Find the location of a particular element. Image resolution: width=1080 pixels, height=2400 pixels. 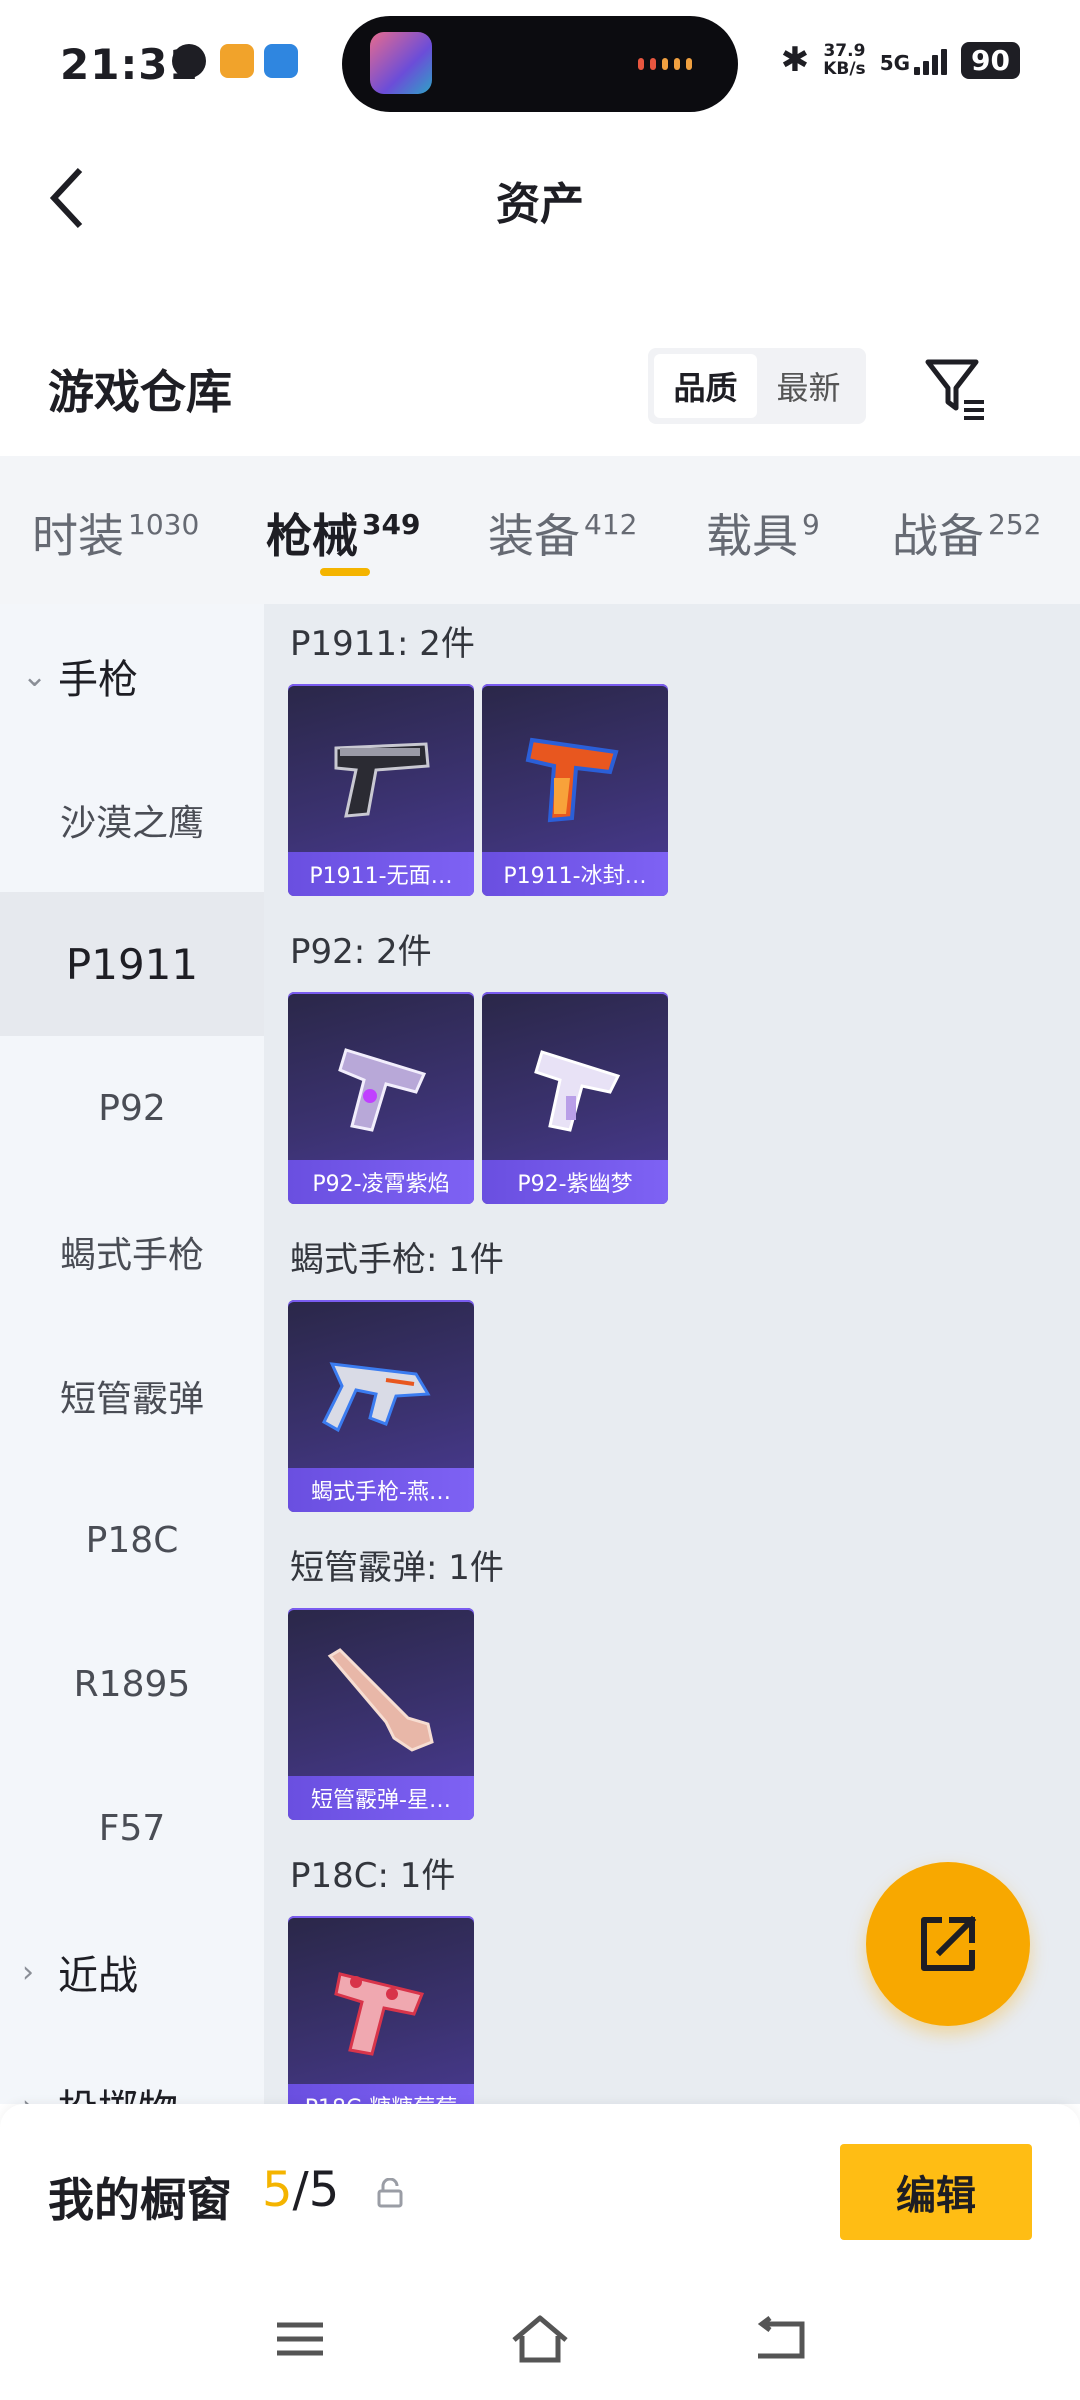

share-button is located at coordinates (948, 1944).